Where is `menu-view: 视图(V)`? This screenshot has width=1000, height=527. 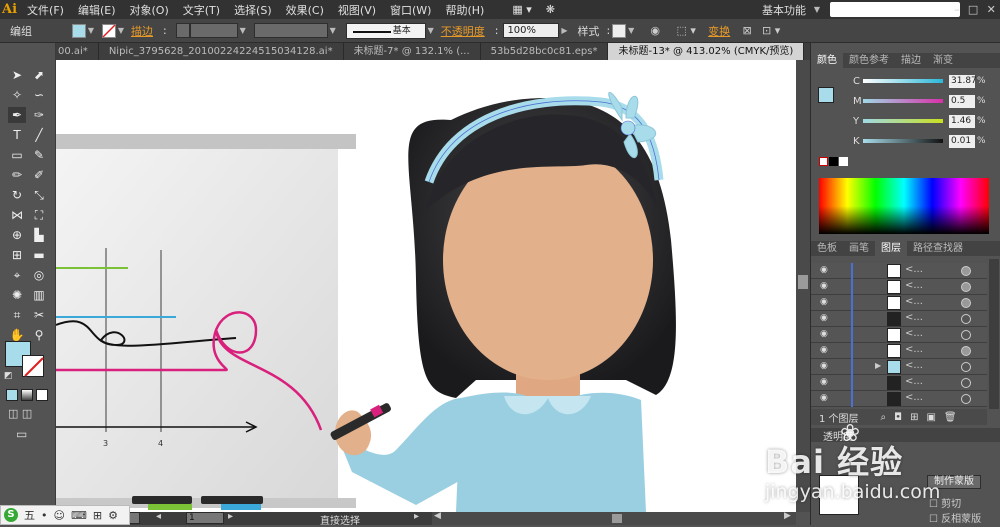 menu-view: 视图(V) is located at coordinates (357, 10).